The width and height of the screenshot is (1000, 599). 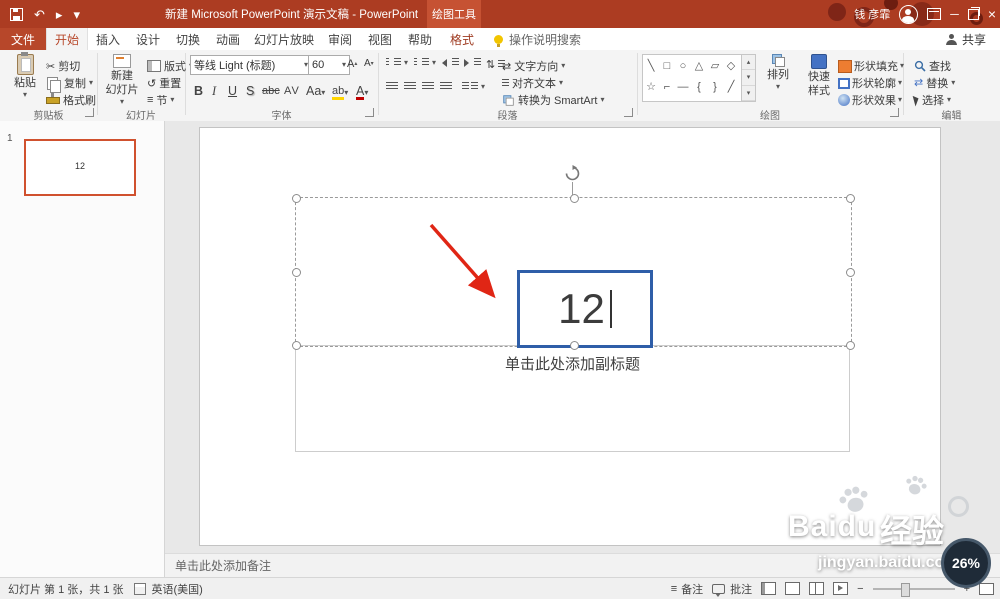 What do you see at coordinates (473, 86) in the screenshot?
I see `columns-button: ▾` at bounding box center [473, 86].